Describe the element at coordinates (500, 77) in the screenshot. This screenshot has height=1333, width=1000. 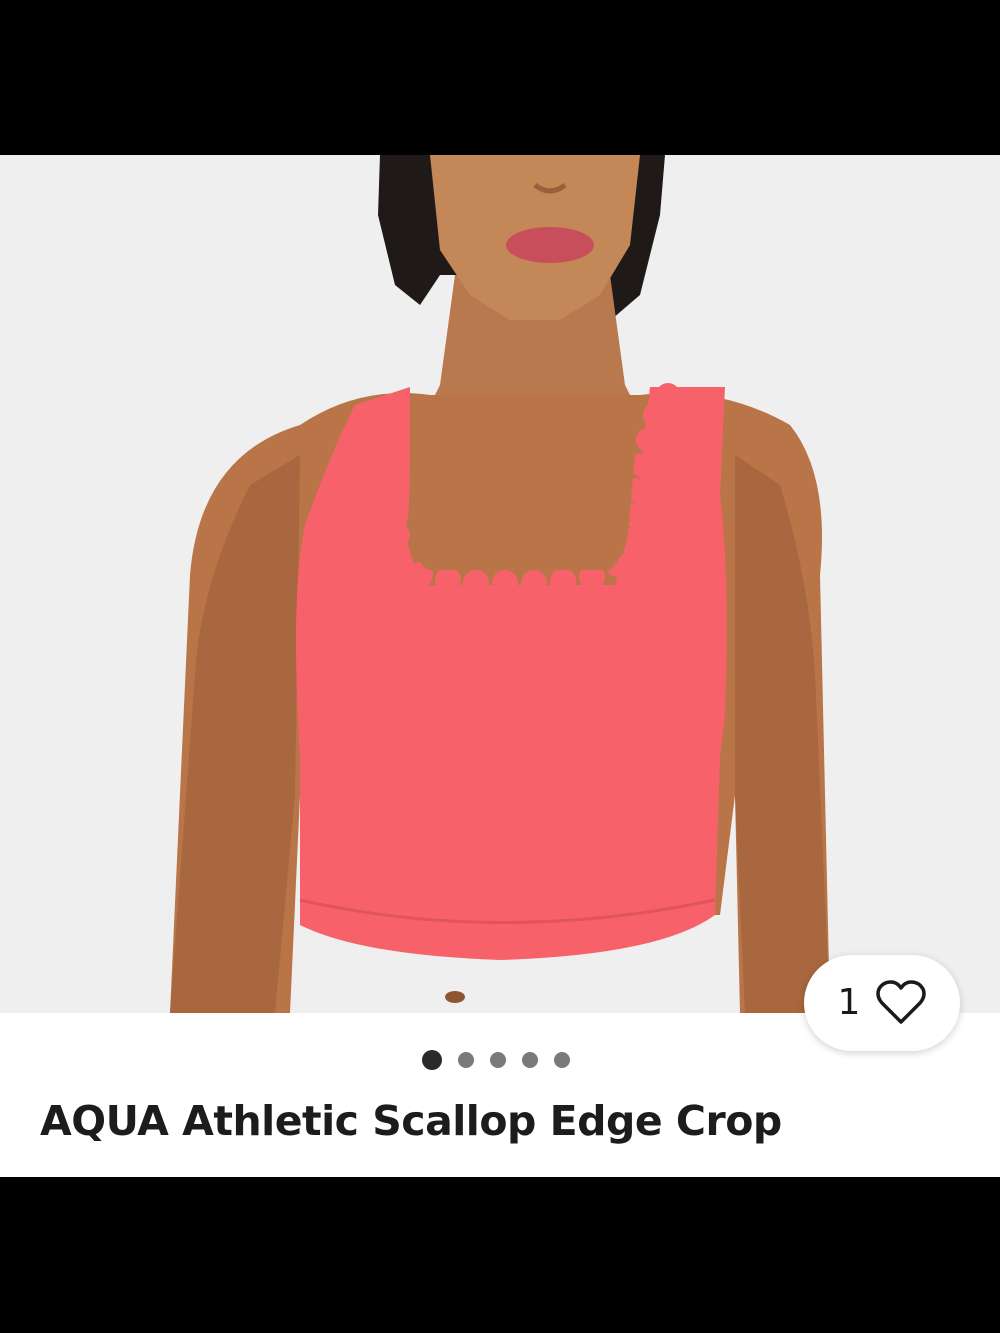
I see `top-letterbox-bar` at that location.